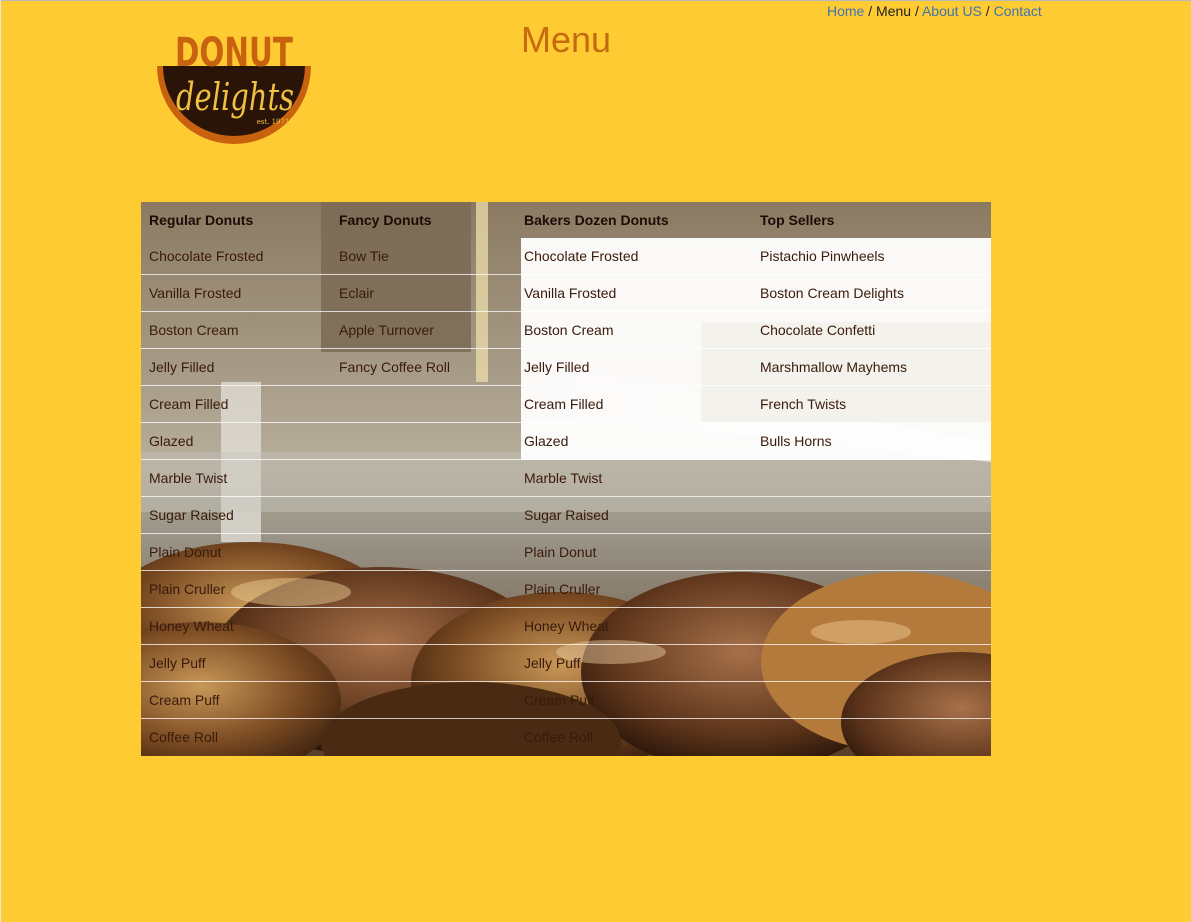 This screenshot has width=1191, height=922. What do you see at coordinates (818, 330) in the screenshot?
I see `table-cell: Chocolate Confetti` at bounding box center [818, 330].